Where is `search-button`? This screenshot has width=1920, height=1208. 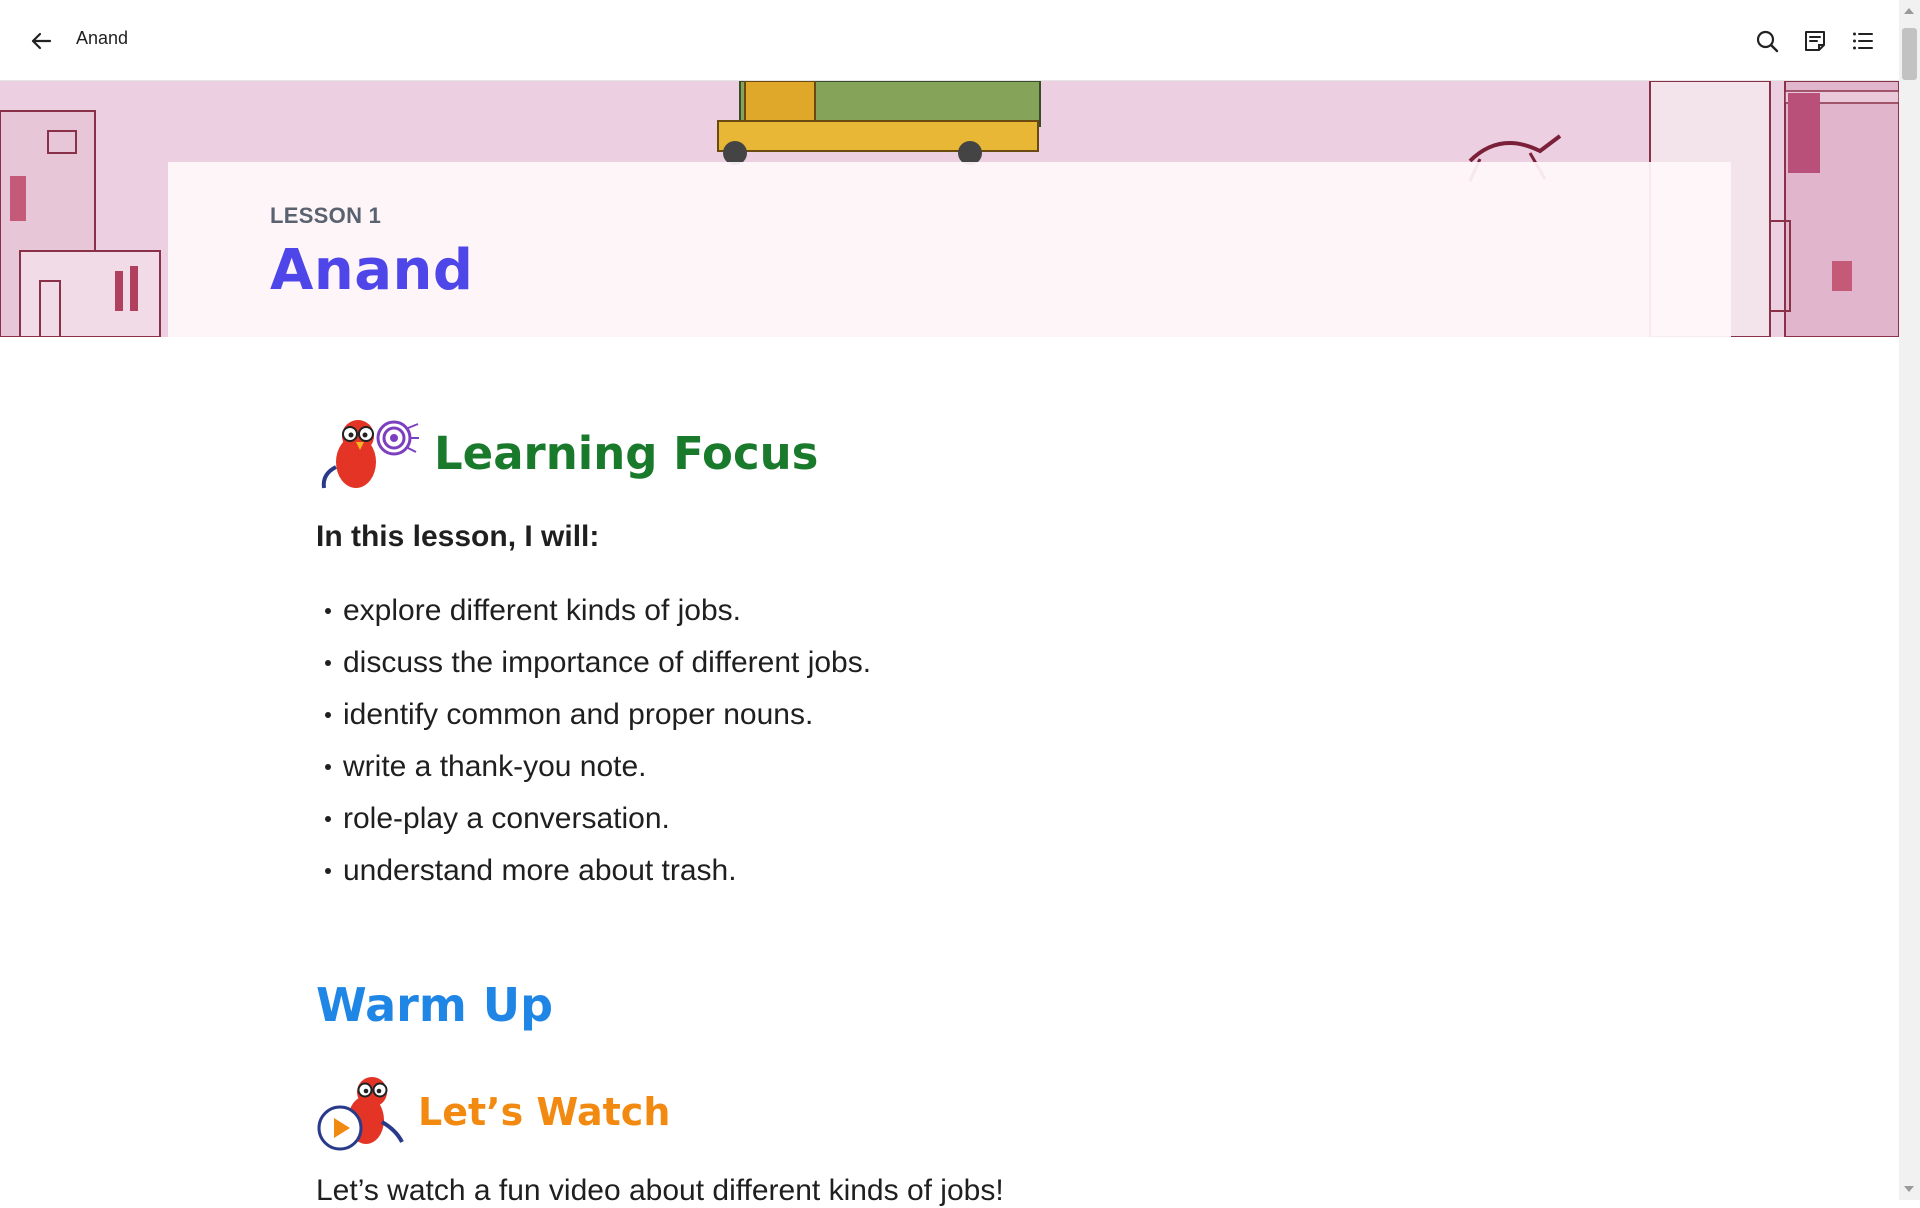 search-button is located at coordinates (1767, 41).